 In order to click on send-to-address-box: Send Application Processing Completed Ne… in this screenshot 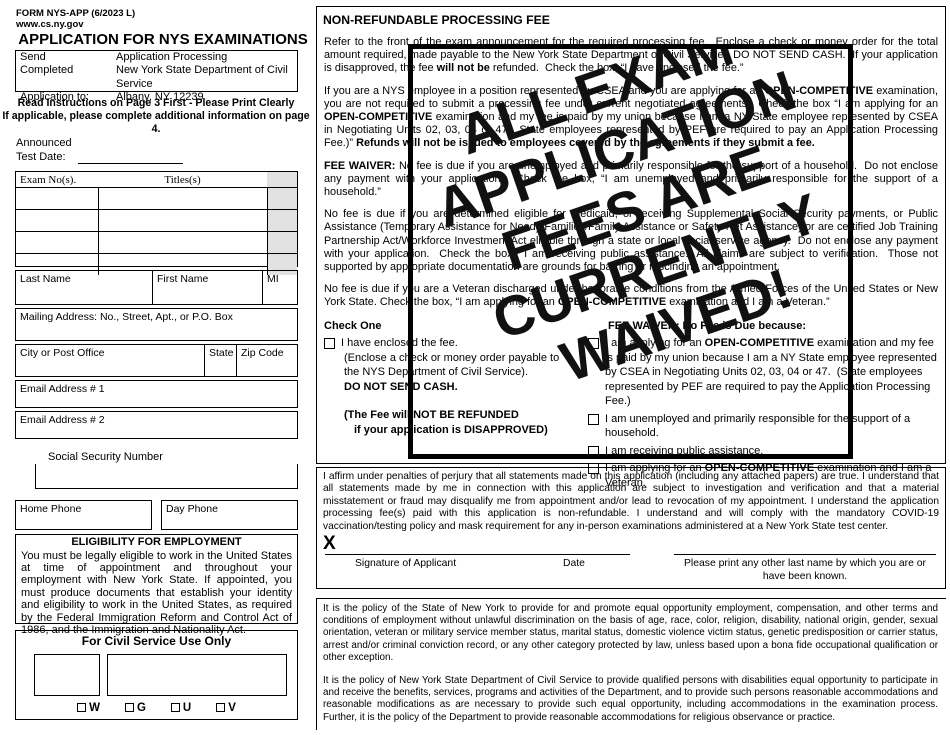, I will do `click(156, 76)`.